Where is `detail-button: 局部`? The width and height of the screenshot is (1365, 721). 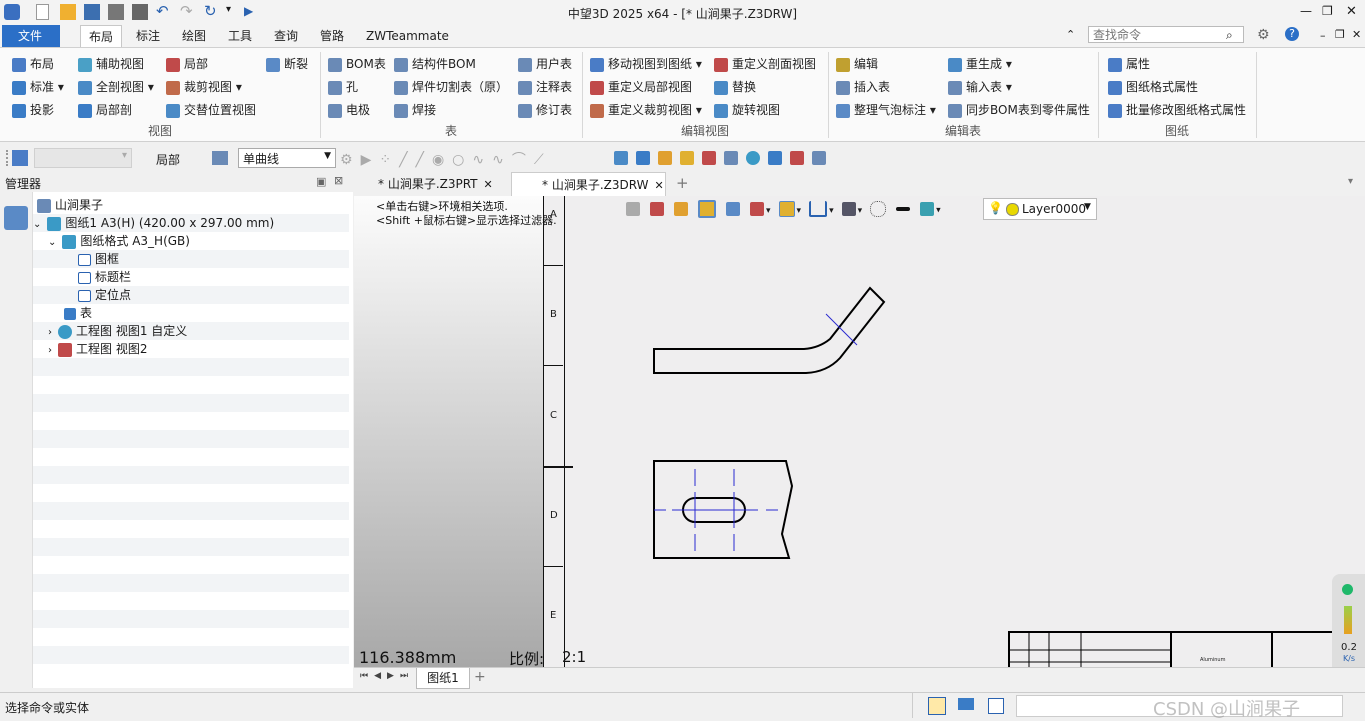
detail-button: 局部 is located at coordinates (187, 63).